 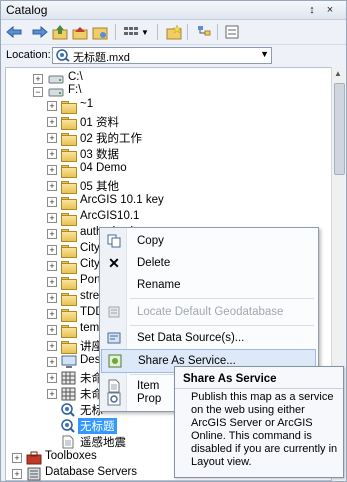 I want to click on copy-icon, so click(x=114, y=241).